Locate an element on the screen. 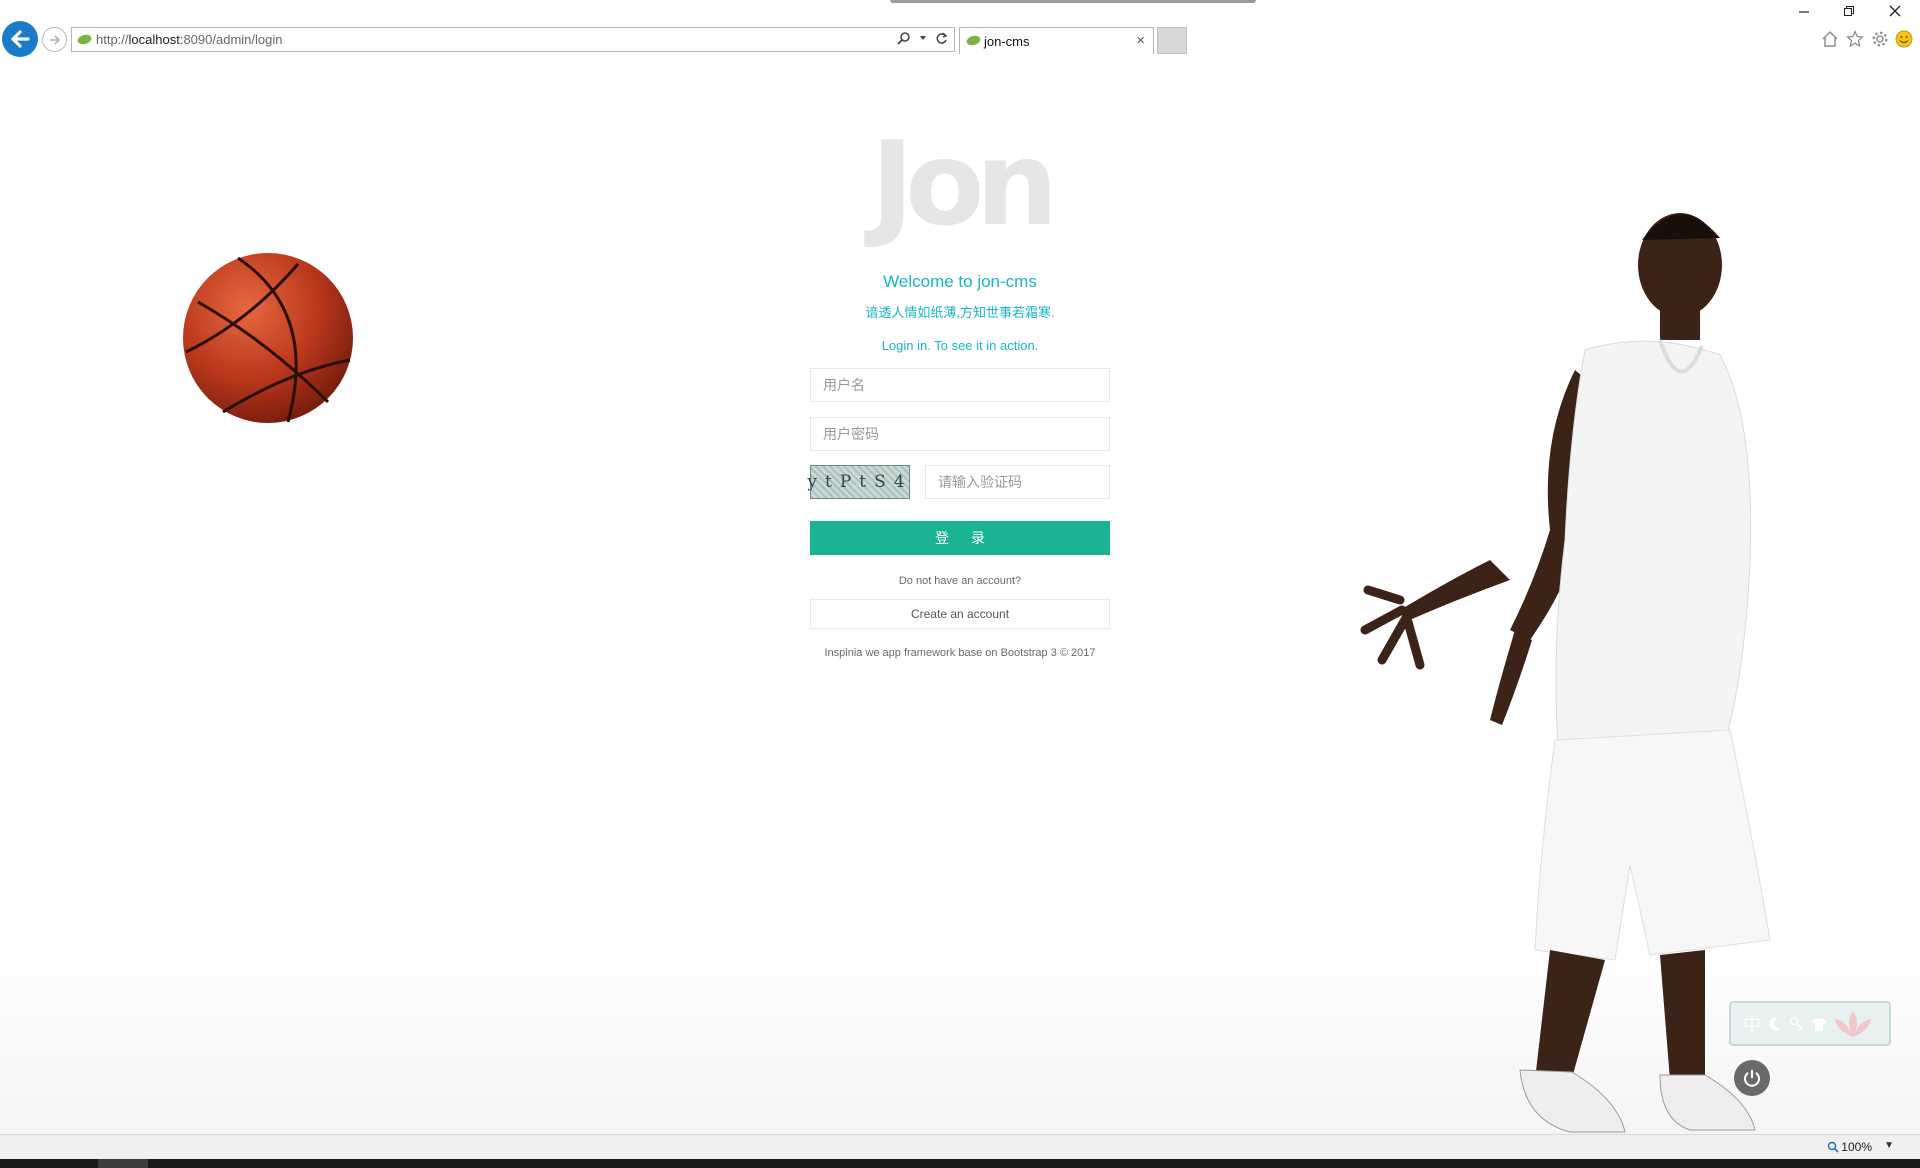 The image size is (1920, 1168). close-icon is located at coordinates (1895, 11).